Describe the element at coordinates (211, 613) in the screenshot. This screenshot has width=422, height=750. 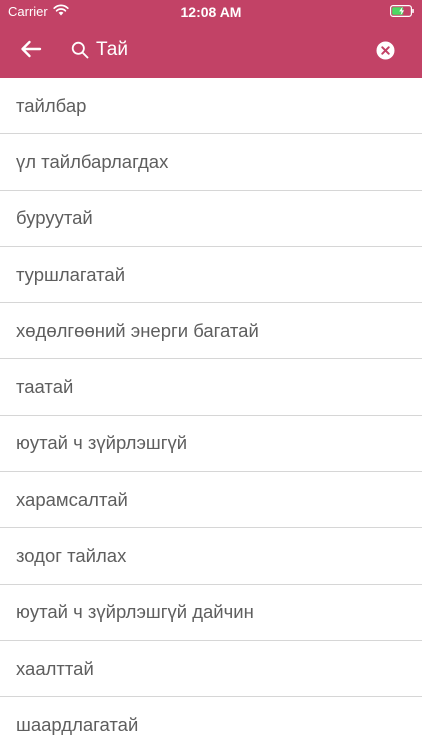
I see `list-item: юутай ч зүйрлэшгүй дайчин` at that location.